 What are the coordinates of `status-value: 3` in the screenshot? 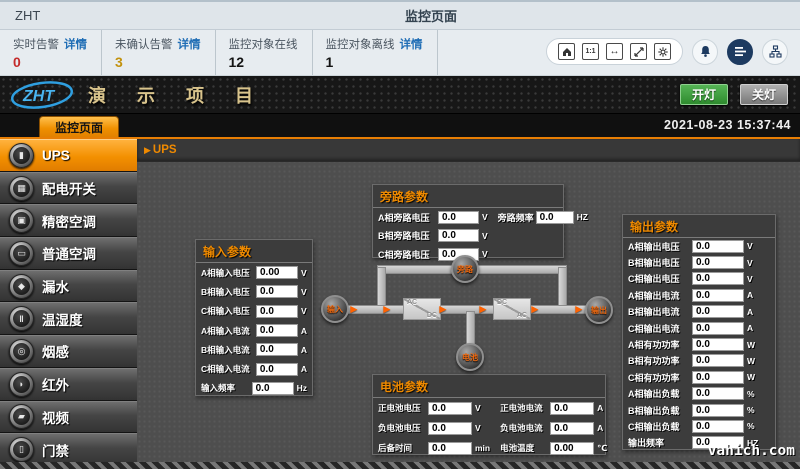 It's located at (119, 62).